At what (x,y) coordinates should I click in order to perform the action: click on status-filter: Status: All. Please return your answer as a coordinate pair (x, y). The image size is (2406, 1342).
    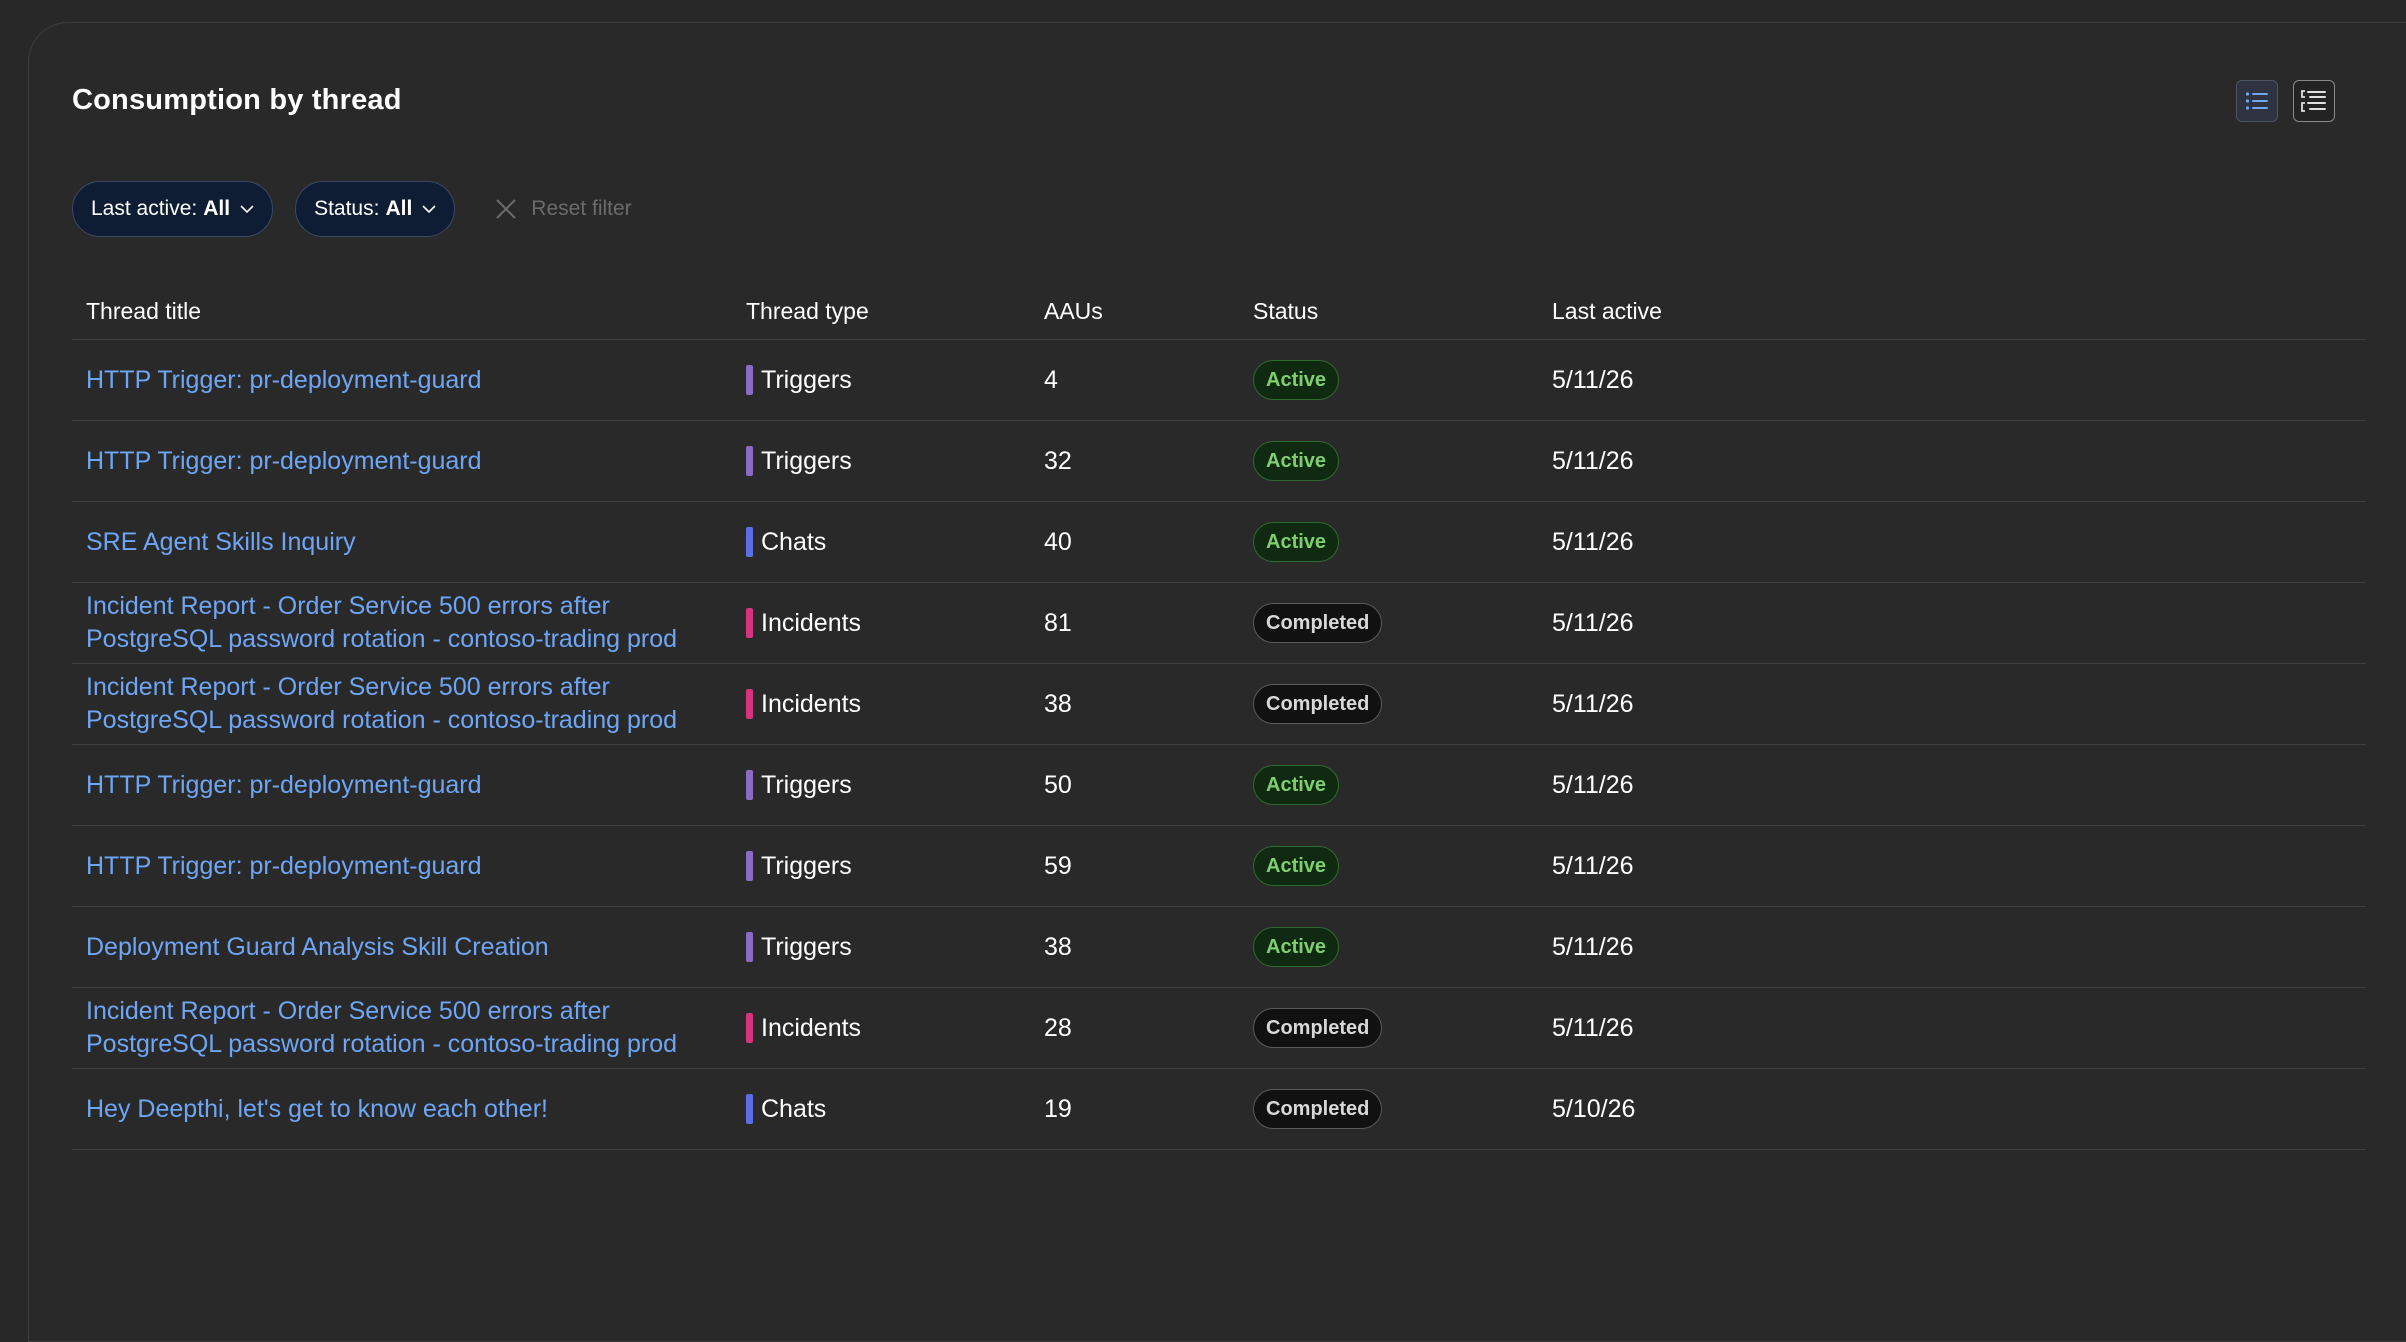
    Looking at the image, I should click on (375, 209).